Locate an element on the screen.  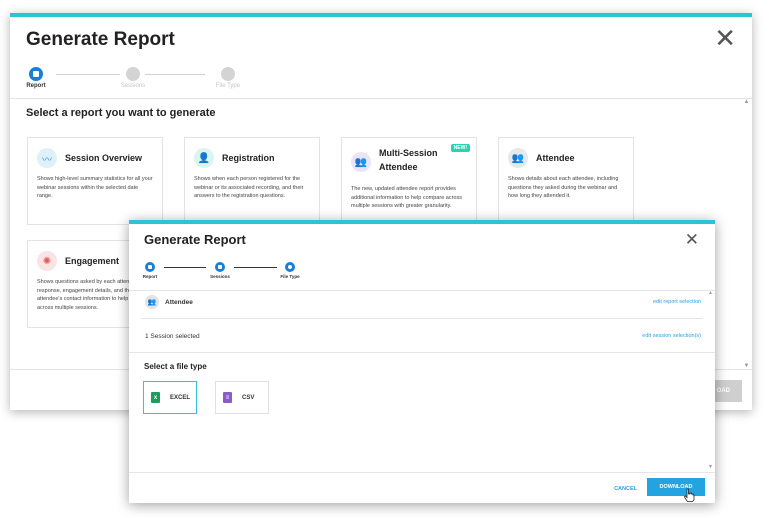
selected-report-row: 👥 Attendee edit report selection is located at coordinates (422, 304).